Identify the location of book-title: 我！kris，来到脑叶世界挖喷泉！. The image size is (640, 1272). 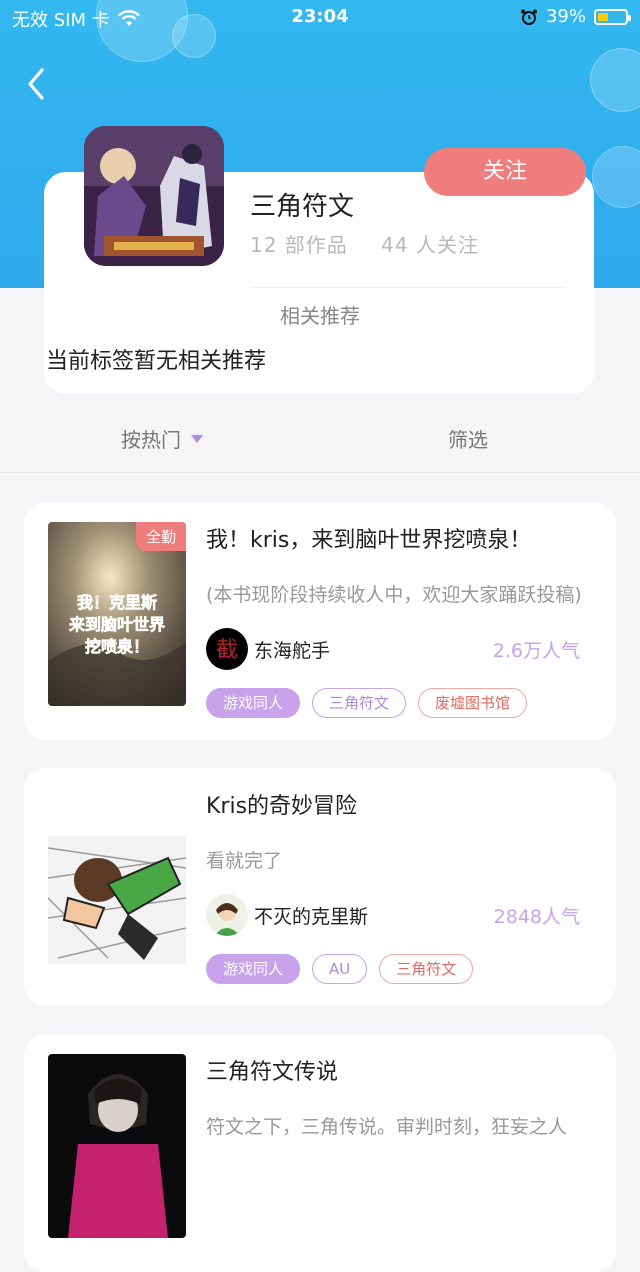
(368, 538).